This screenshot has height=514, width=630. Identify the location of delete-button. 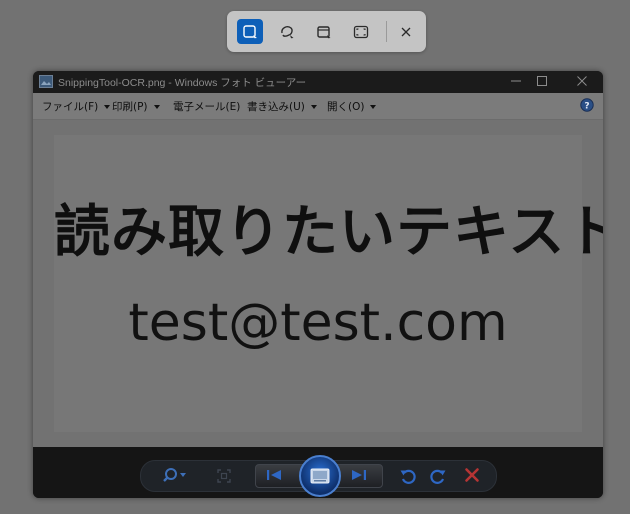
(472, 475).